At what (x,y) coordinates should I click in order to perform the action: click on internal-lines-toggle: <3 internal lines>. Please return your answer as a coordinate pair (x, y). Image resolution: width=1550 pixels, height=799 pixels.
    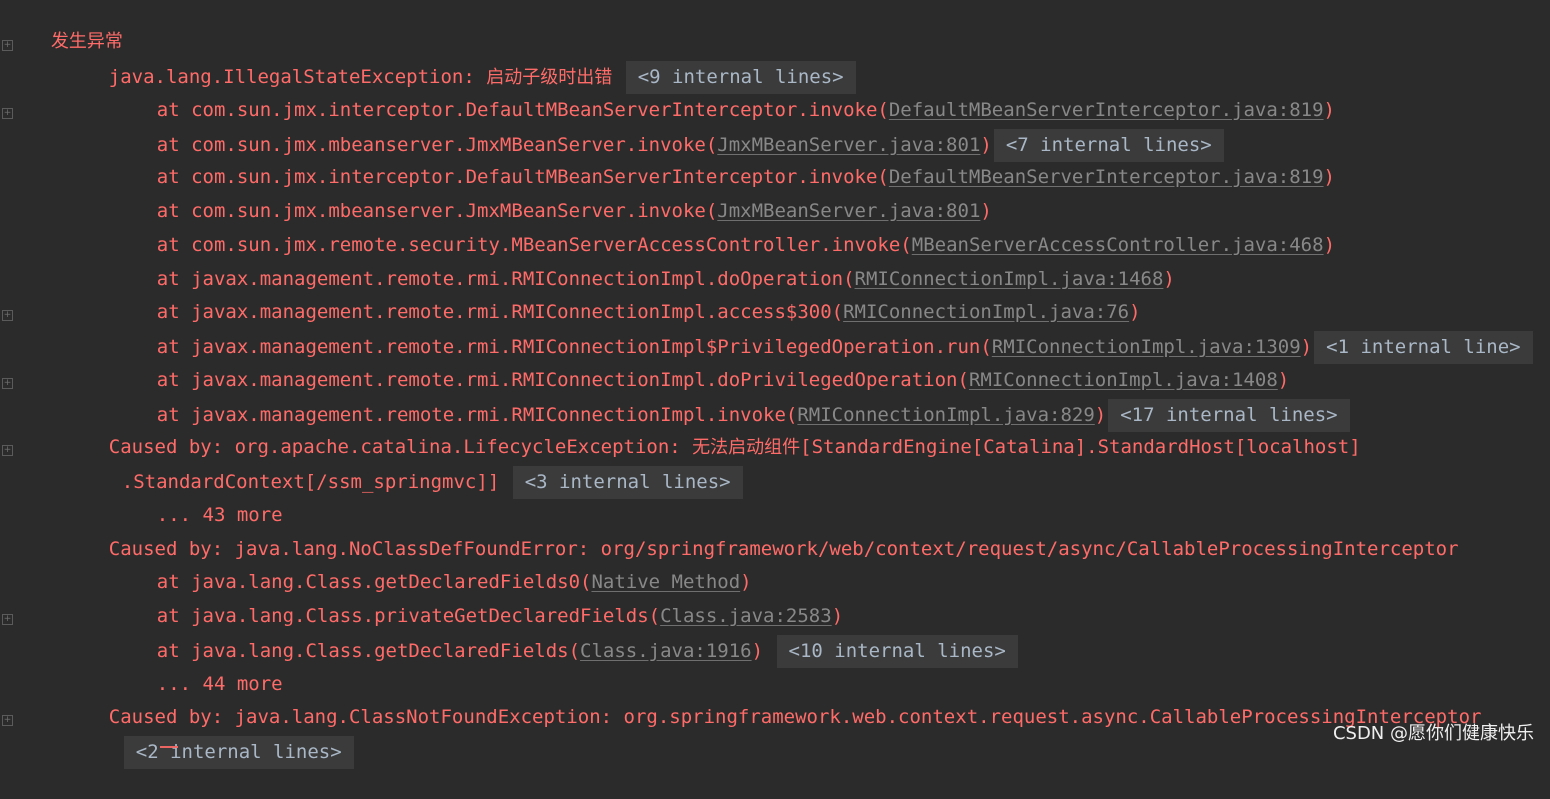
    Looking at the image, I should click on (627, 482).